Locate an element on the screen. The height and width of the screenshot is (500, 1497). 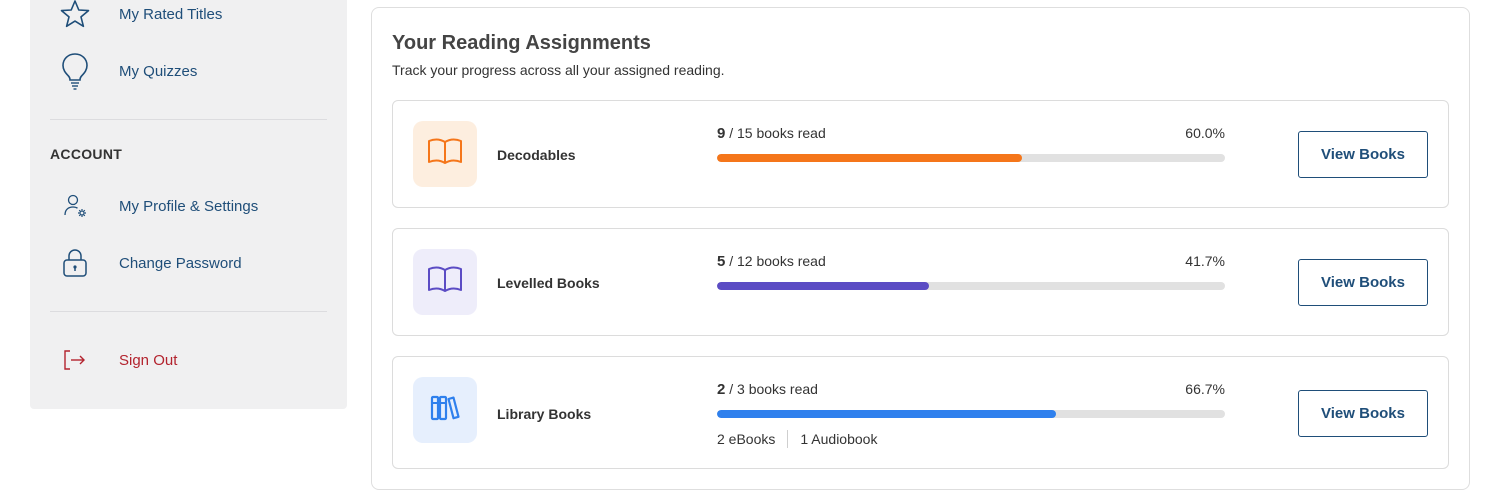
sidebar-item-label: My Profile & Settings is located at coordinates (189, 206).